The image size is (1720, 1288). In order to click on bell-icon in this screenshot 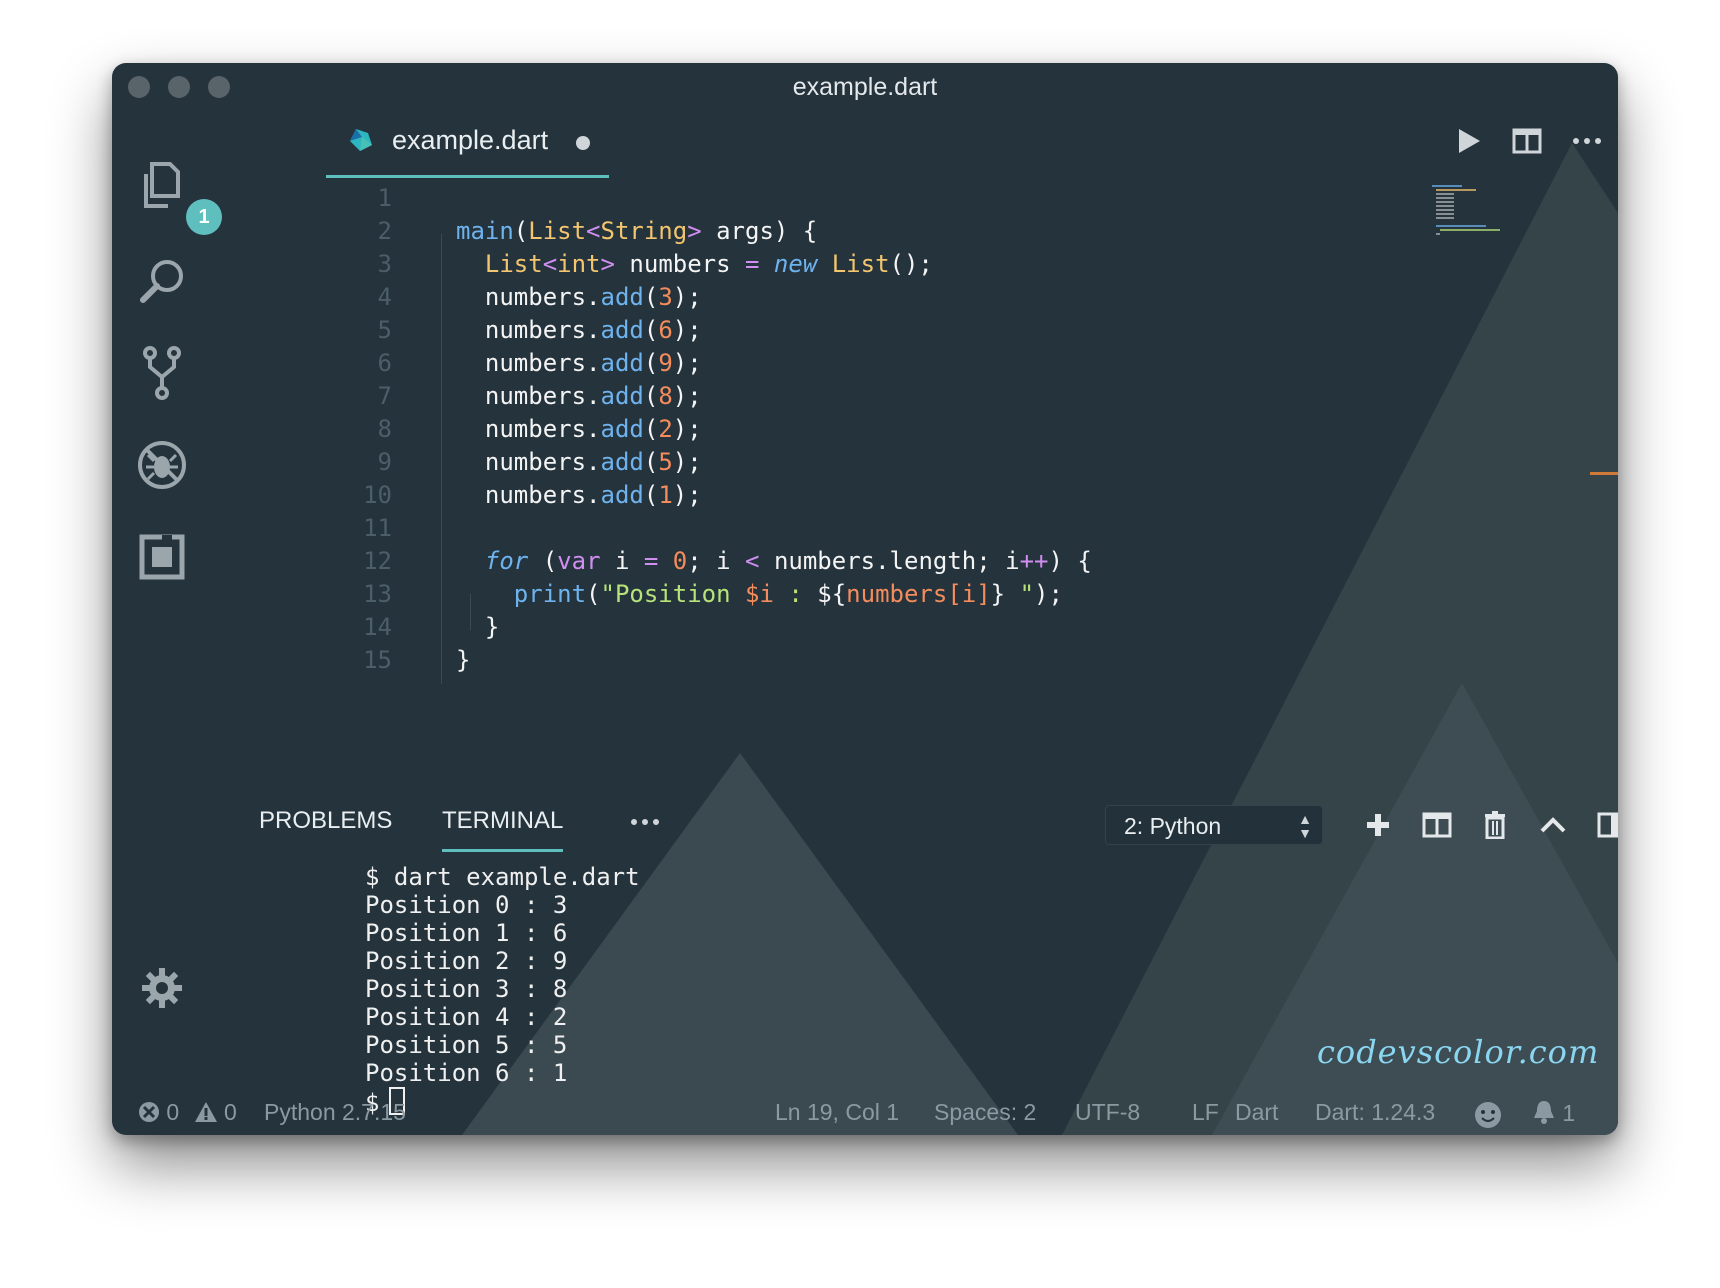, I will do `click(1544, 1112)`.